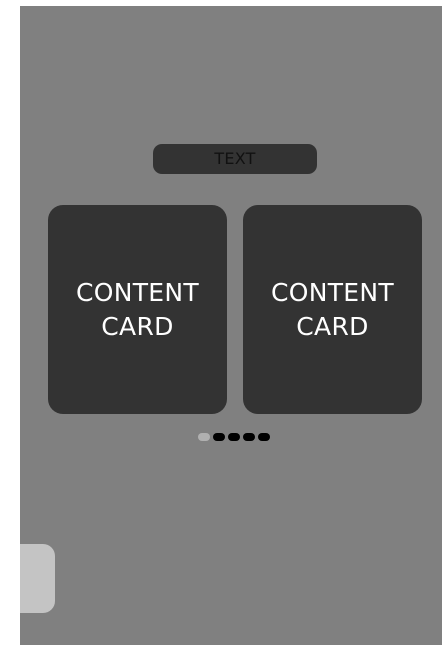 This screenshot has width=448, height=645. I want to click on pagination-dots, so click(234, 437).